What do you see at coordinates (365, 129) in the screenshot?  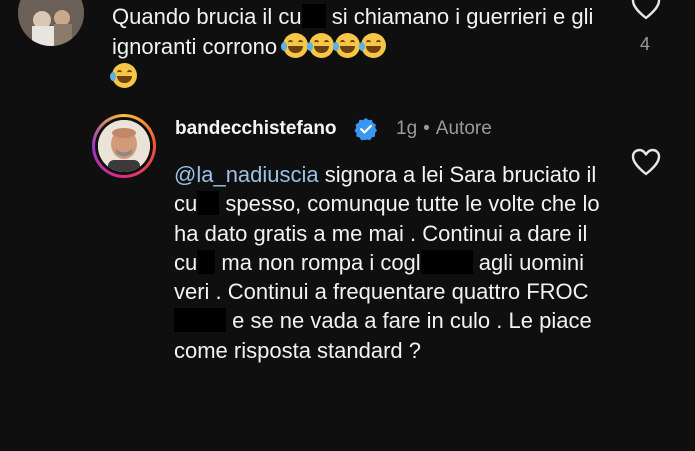 I see `verified-badge-icon` at bounding box center [365, 129].